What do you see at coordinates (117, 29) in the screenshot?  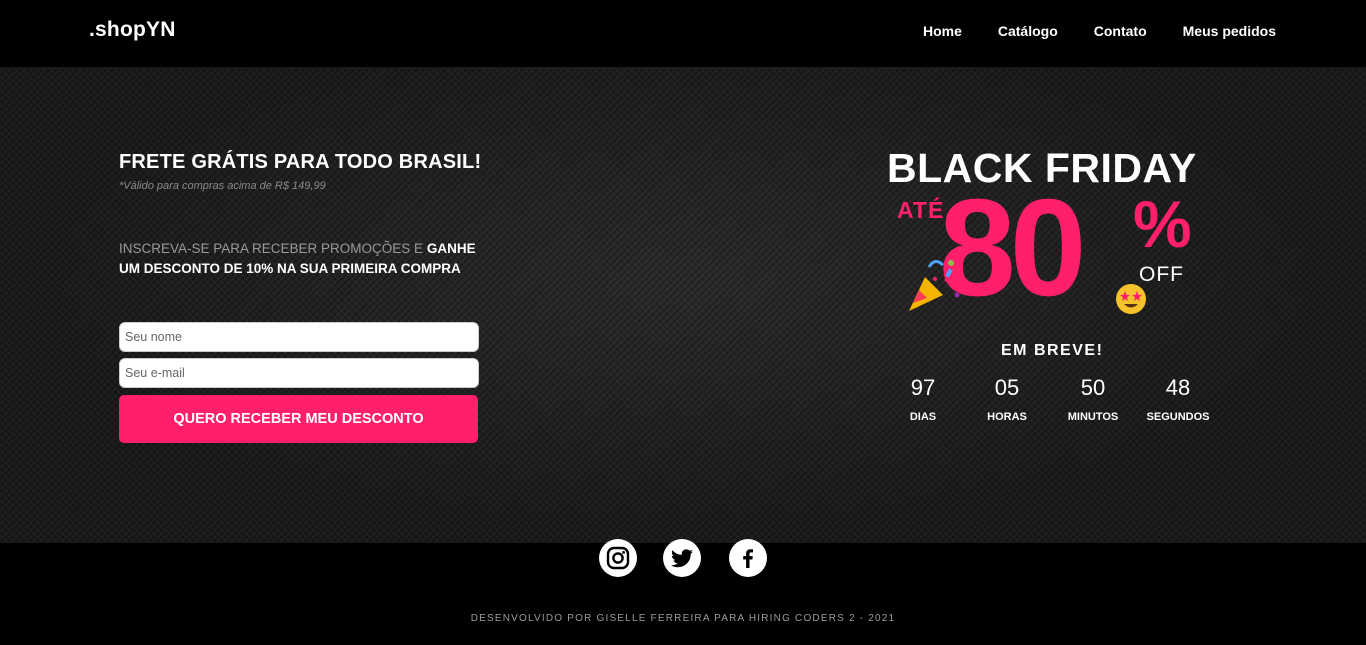 I see `logo-text-shop: .shop` at bounding box center [117, 29].